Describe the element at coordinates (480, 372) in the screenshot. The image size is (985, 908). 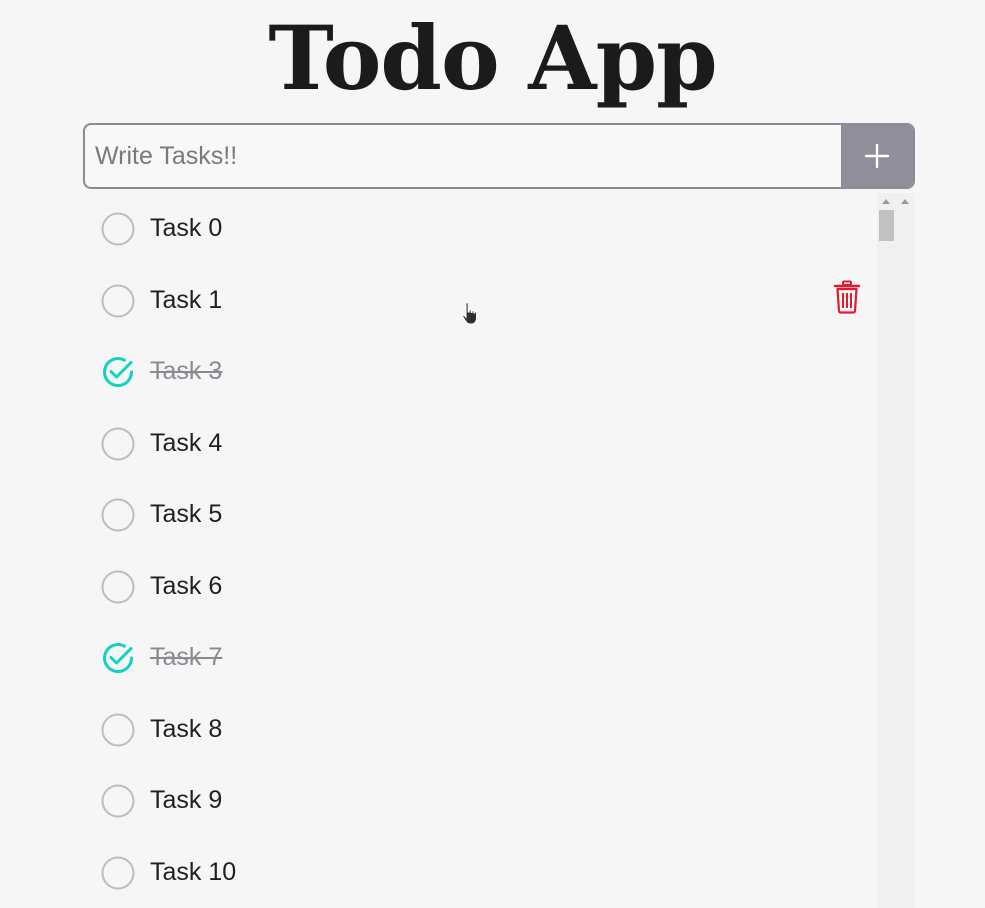
I see `task-item: Task 3` at that location.